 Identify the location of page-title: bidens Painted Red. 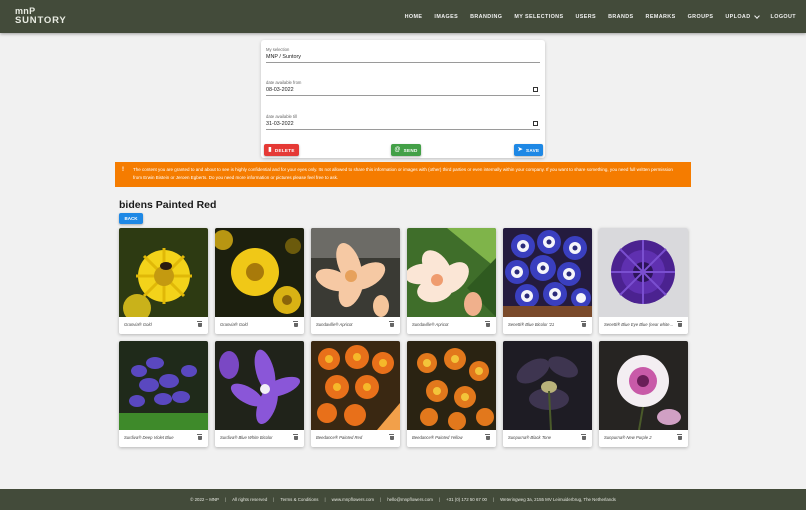
(168, 205).